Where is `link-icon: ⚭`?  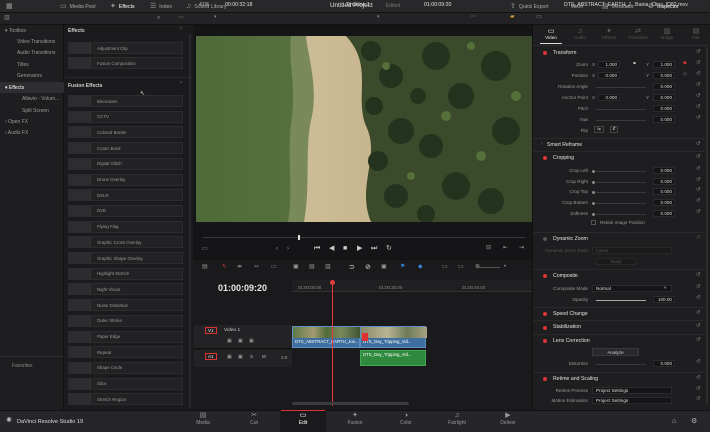 link-icon: ⚭ is located at coordinates (634, 64).